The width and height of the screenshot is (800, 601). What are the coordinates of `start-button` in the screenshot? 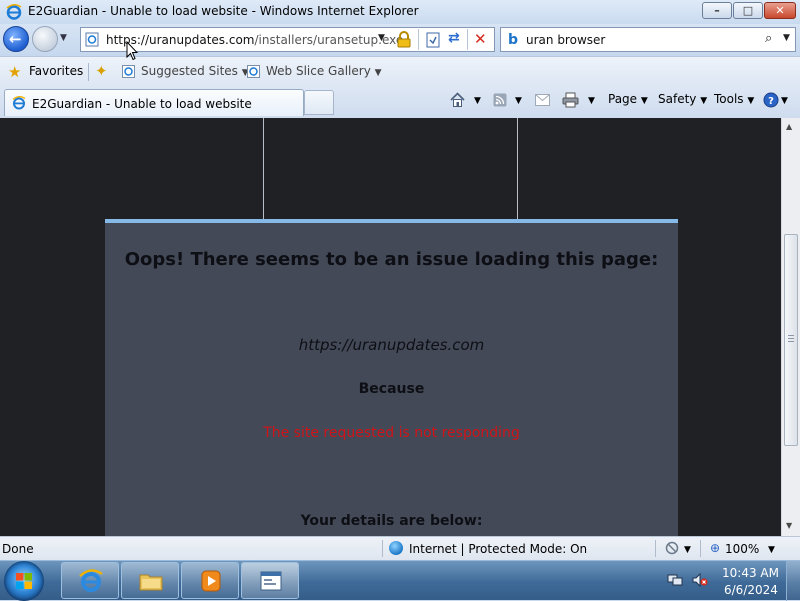 It's located at (24, 581).